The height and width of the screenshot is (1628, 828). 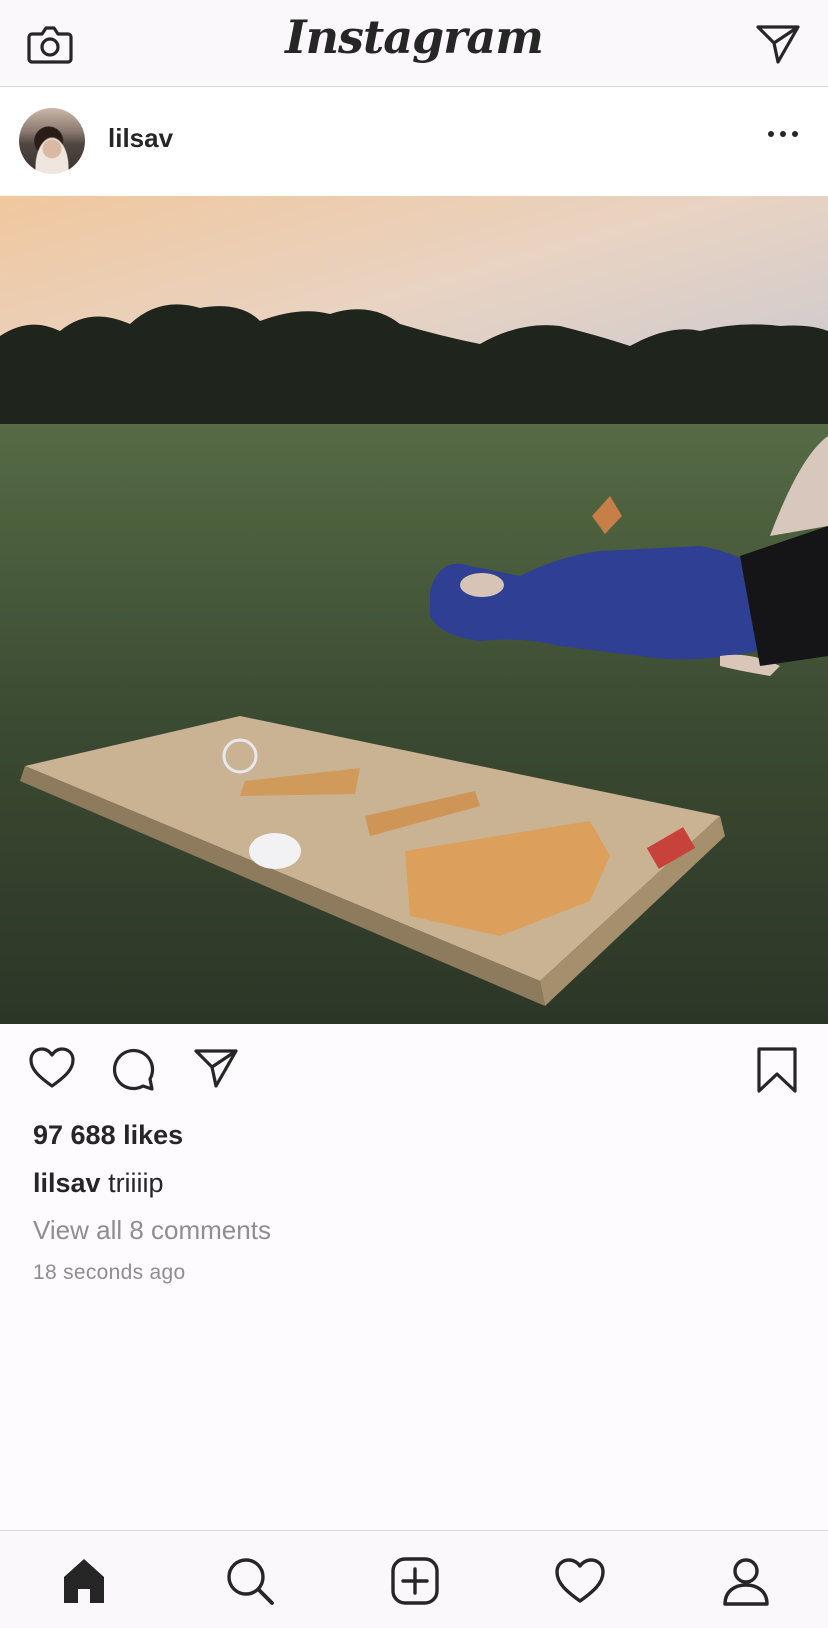 What do you see at coordinates (52, 1068) in the screenshot?
I see `heart-icon` at bounding box center [52, 1068].